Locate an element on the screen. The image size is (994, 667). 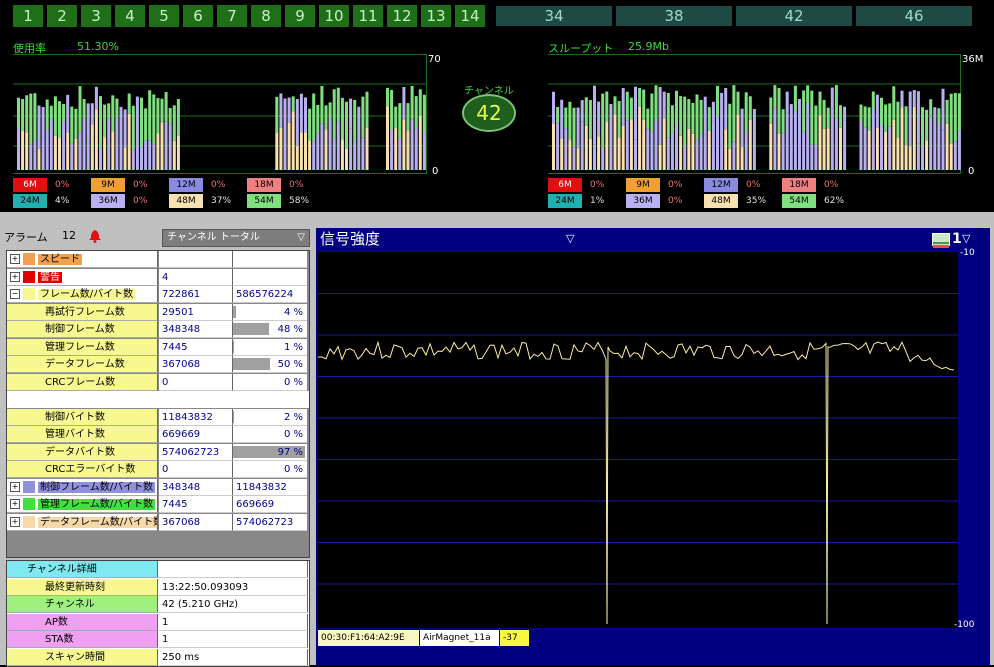
rate-pct-24M: 4% is located at coordinates (62, 201).